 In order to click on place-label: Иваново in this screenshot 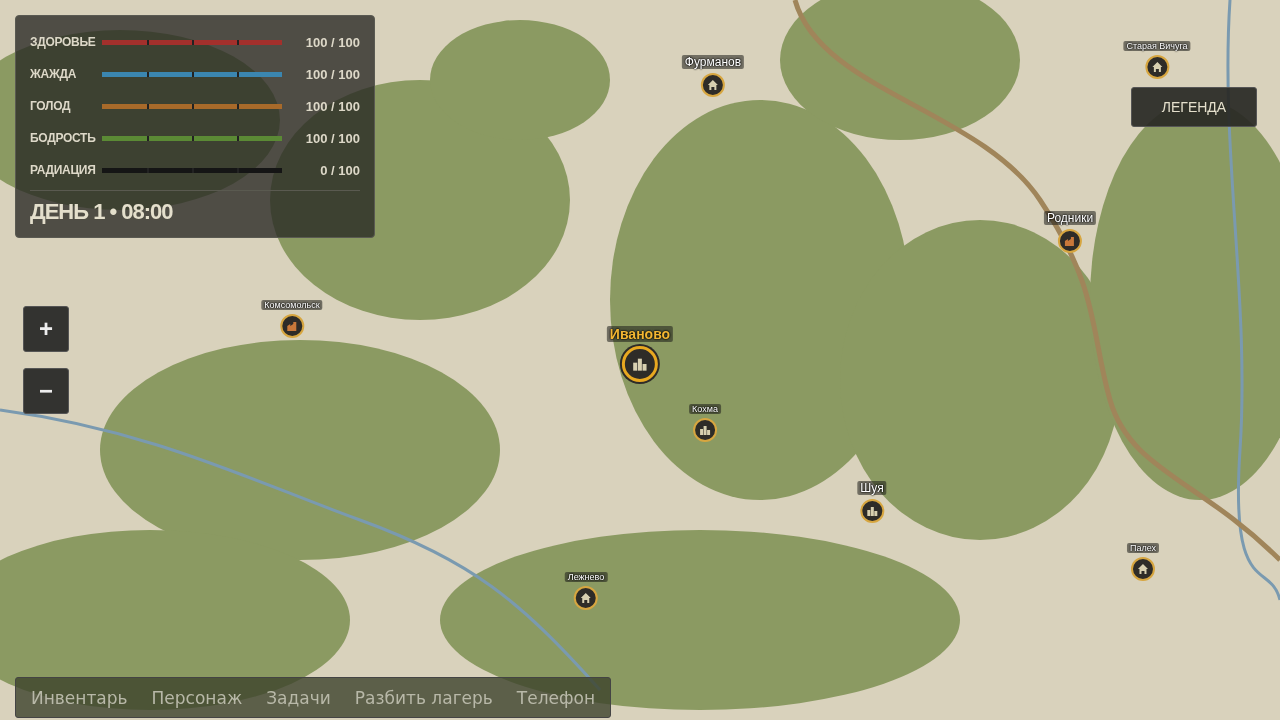, I will do `click(640, 334)`.